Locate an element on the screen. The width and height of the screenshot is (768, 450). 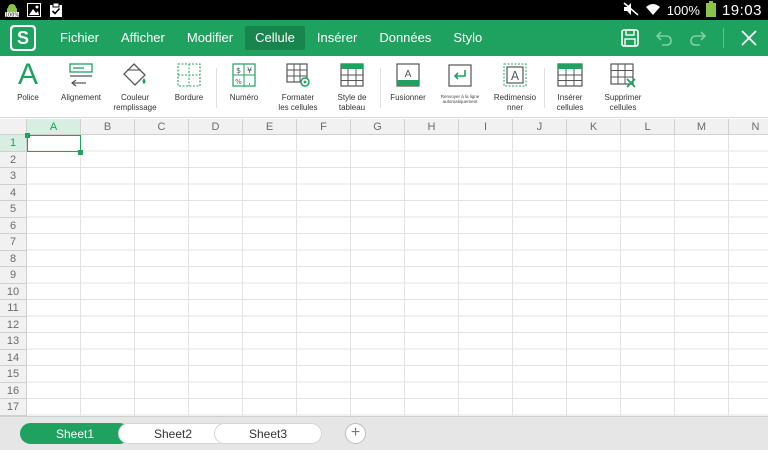
select-all-corner is located at coordinates (13, 127).